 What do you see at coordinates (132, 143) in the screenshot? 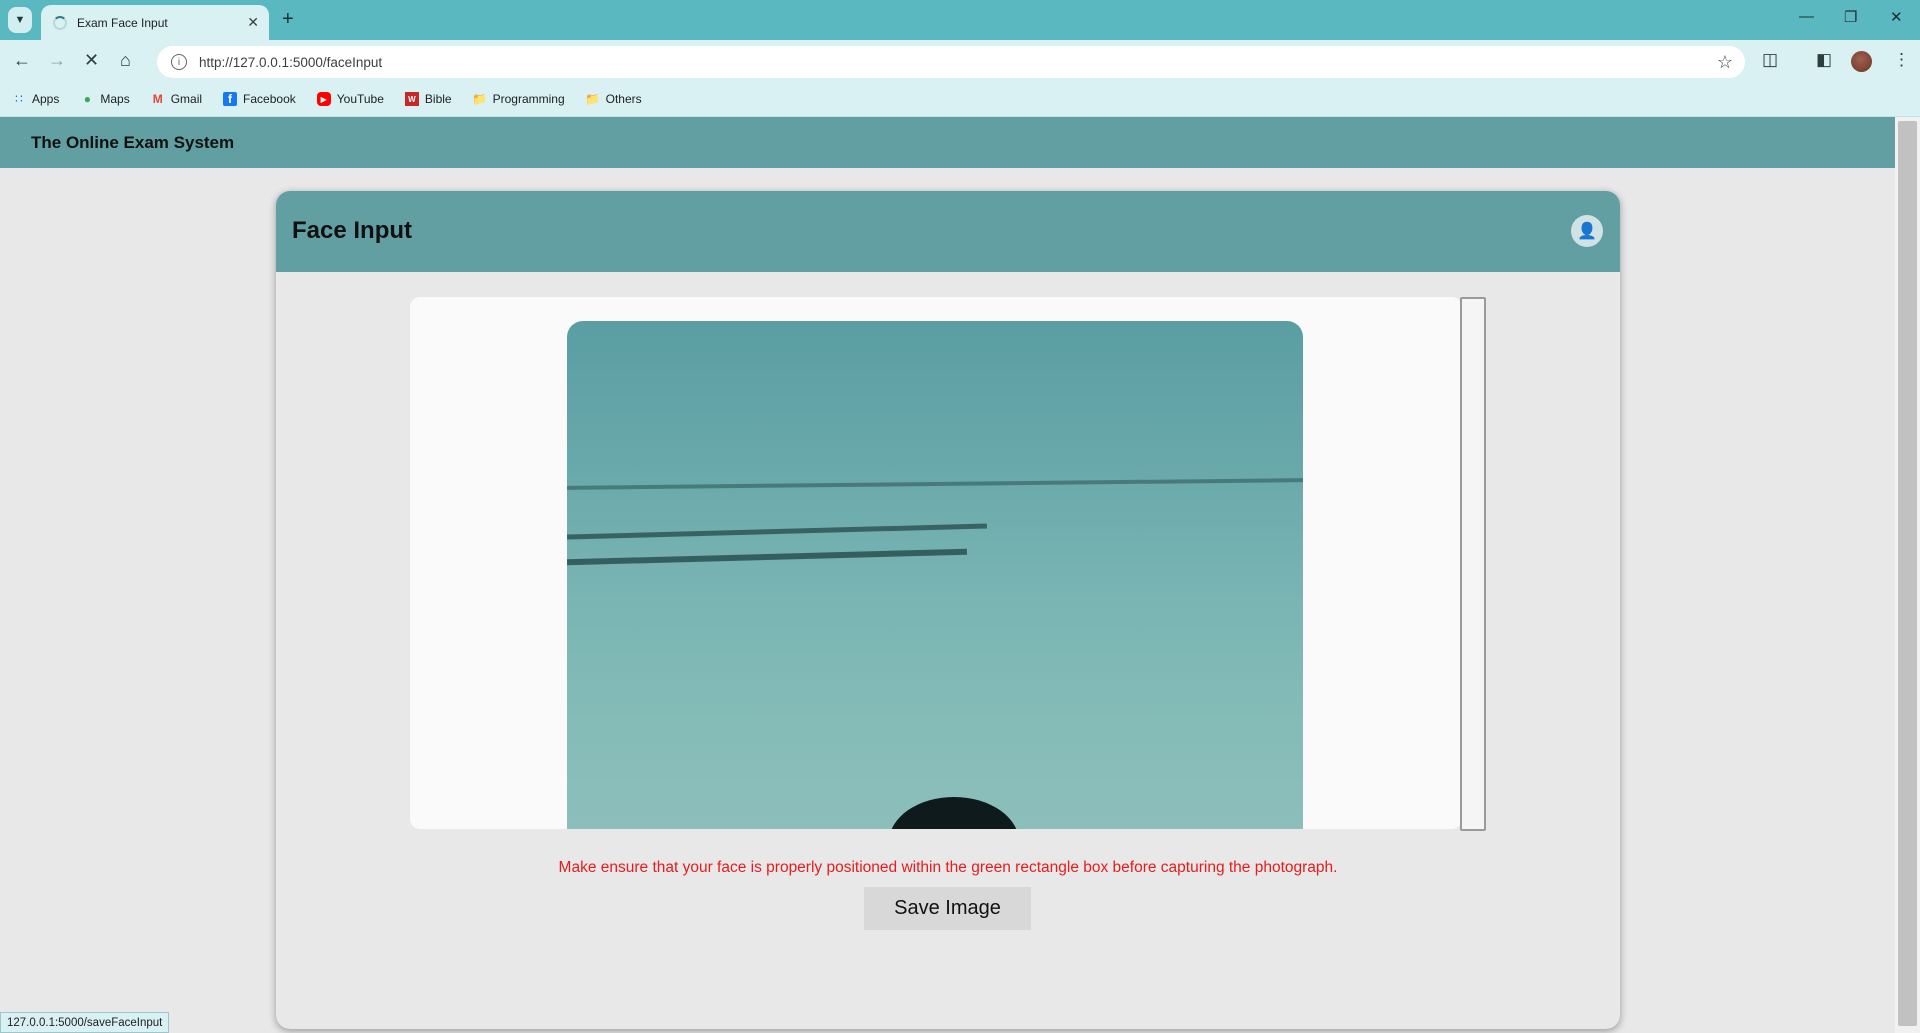
I see `app-brand: The Online Exam System` at bounding box center [132, 143].